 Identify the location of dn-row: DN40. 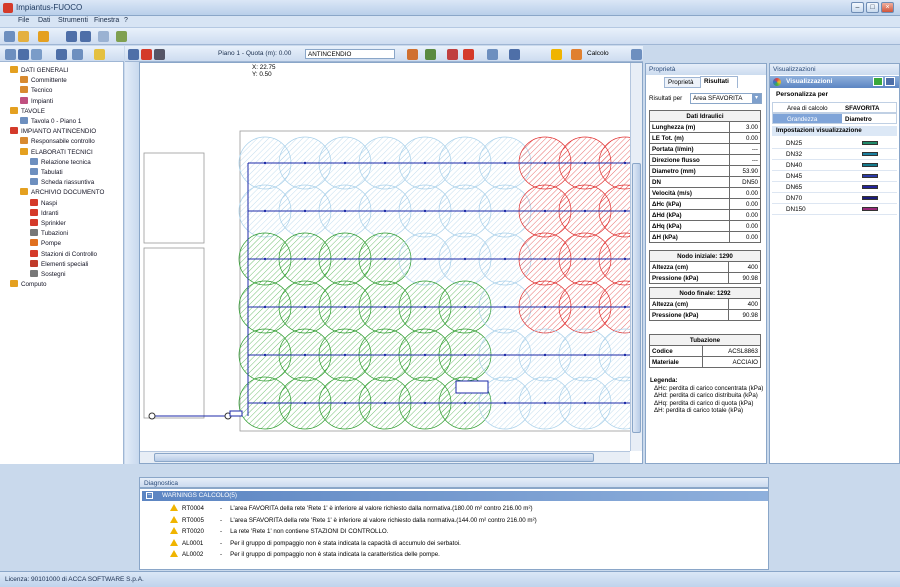
(834, 165).